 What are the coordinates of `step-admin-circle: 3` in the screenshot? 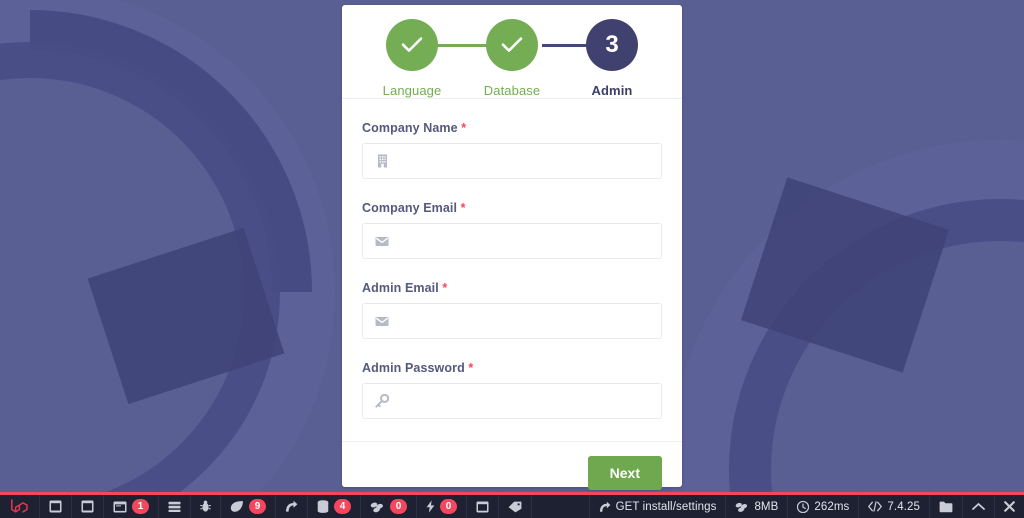 It's located at (612, 45).